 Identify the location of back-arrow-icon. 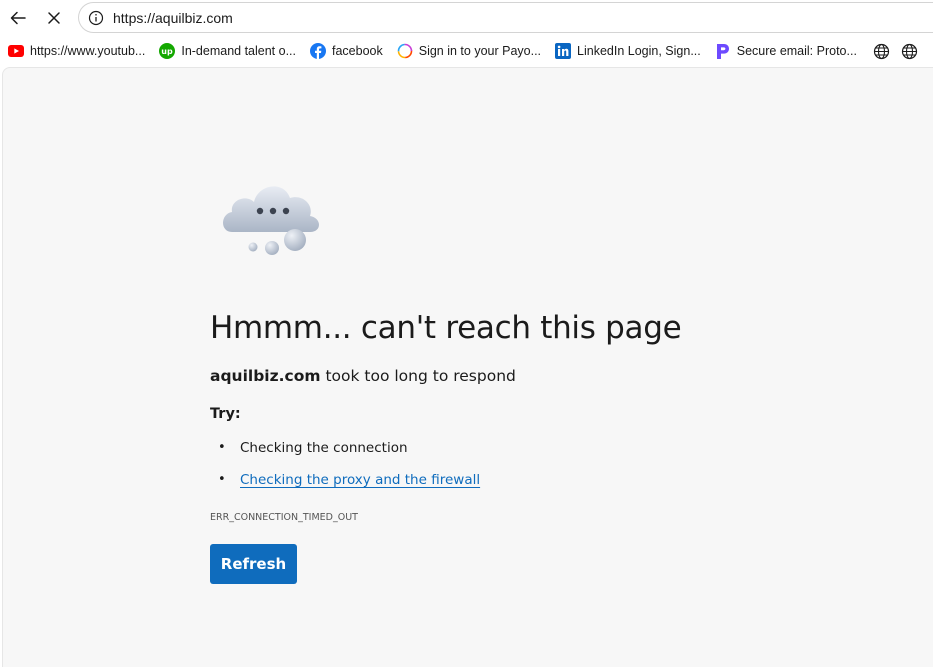
(18, 18).